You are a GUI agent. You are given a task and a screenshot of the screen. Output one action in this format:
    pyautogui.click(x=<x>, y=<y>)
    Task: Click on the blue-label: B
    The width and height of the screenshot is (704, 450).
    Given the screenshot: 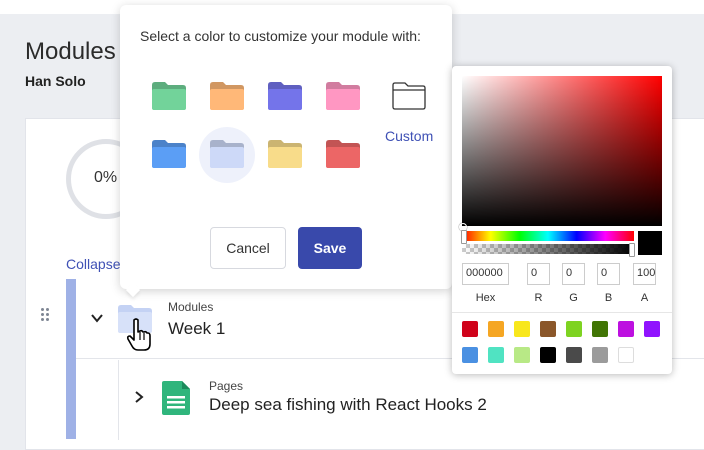 What is the action you would take?
    pyautogui.click(x=608, y=298)
    